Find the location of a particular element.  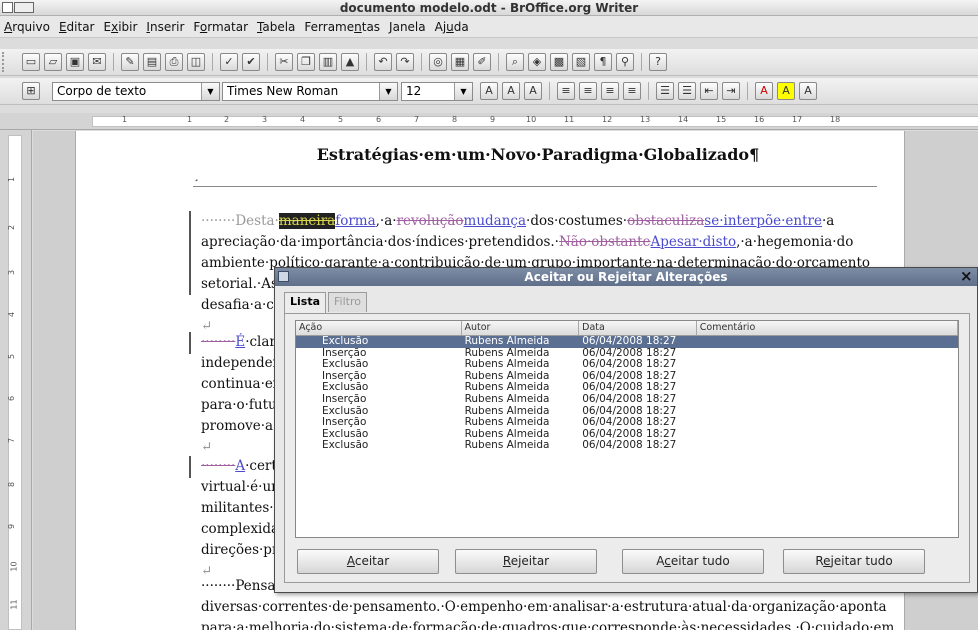

change-bar is located at coordinates (190, 343).